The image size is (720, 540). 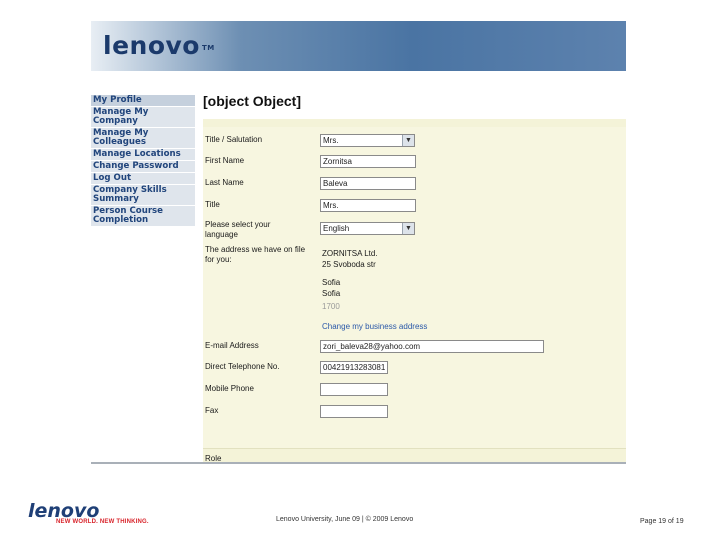 I want to click on lenovo-logo: lenovo TM, so click(x=159, y=45).